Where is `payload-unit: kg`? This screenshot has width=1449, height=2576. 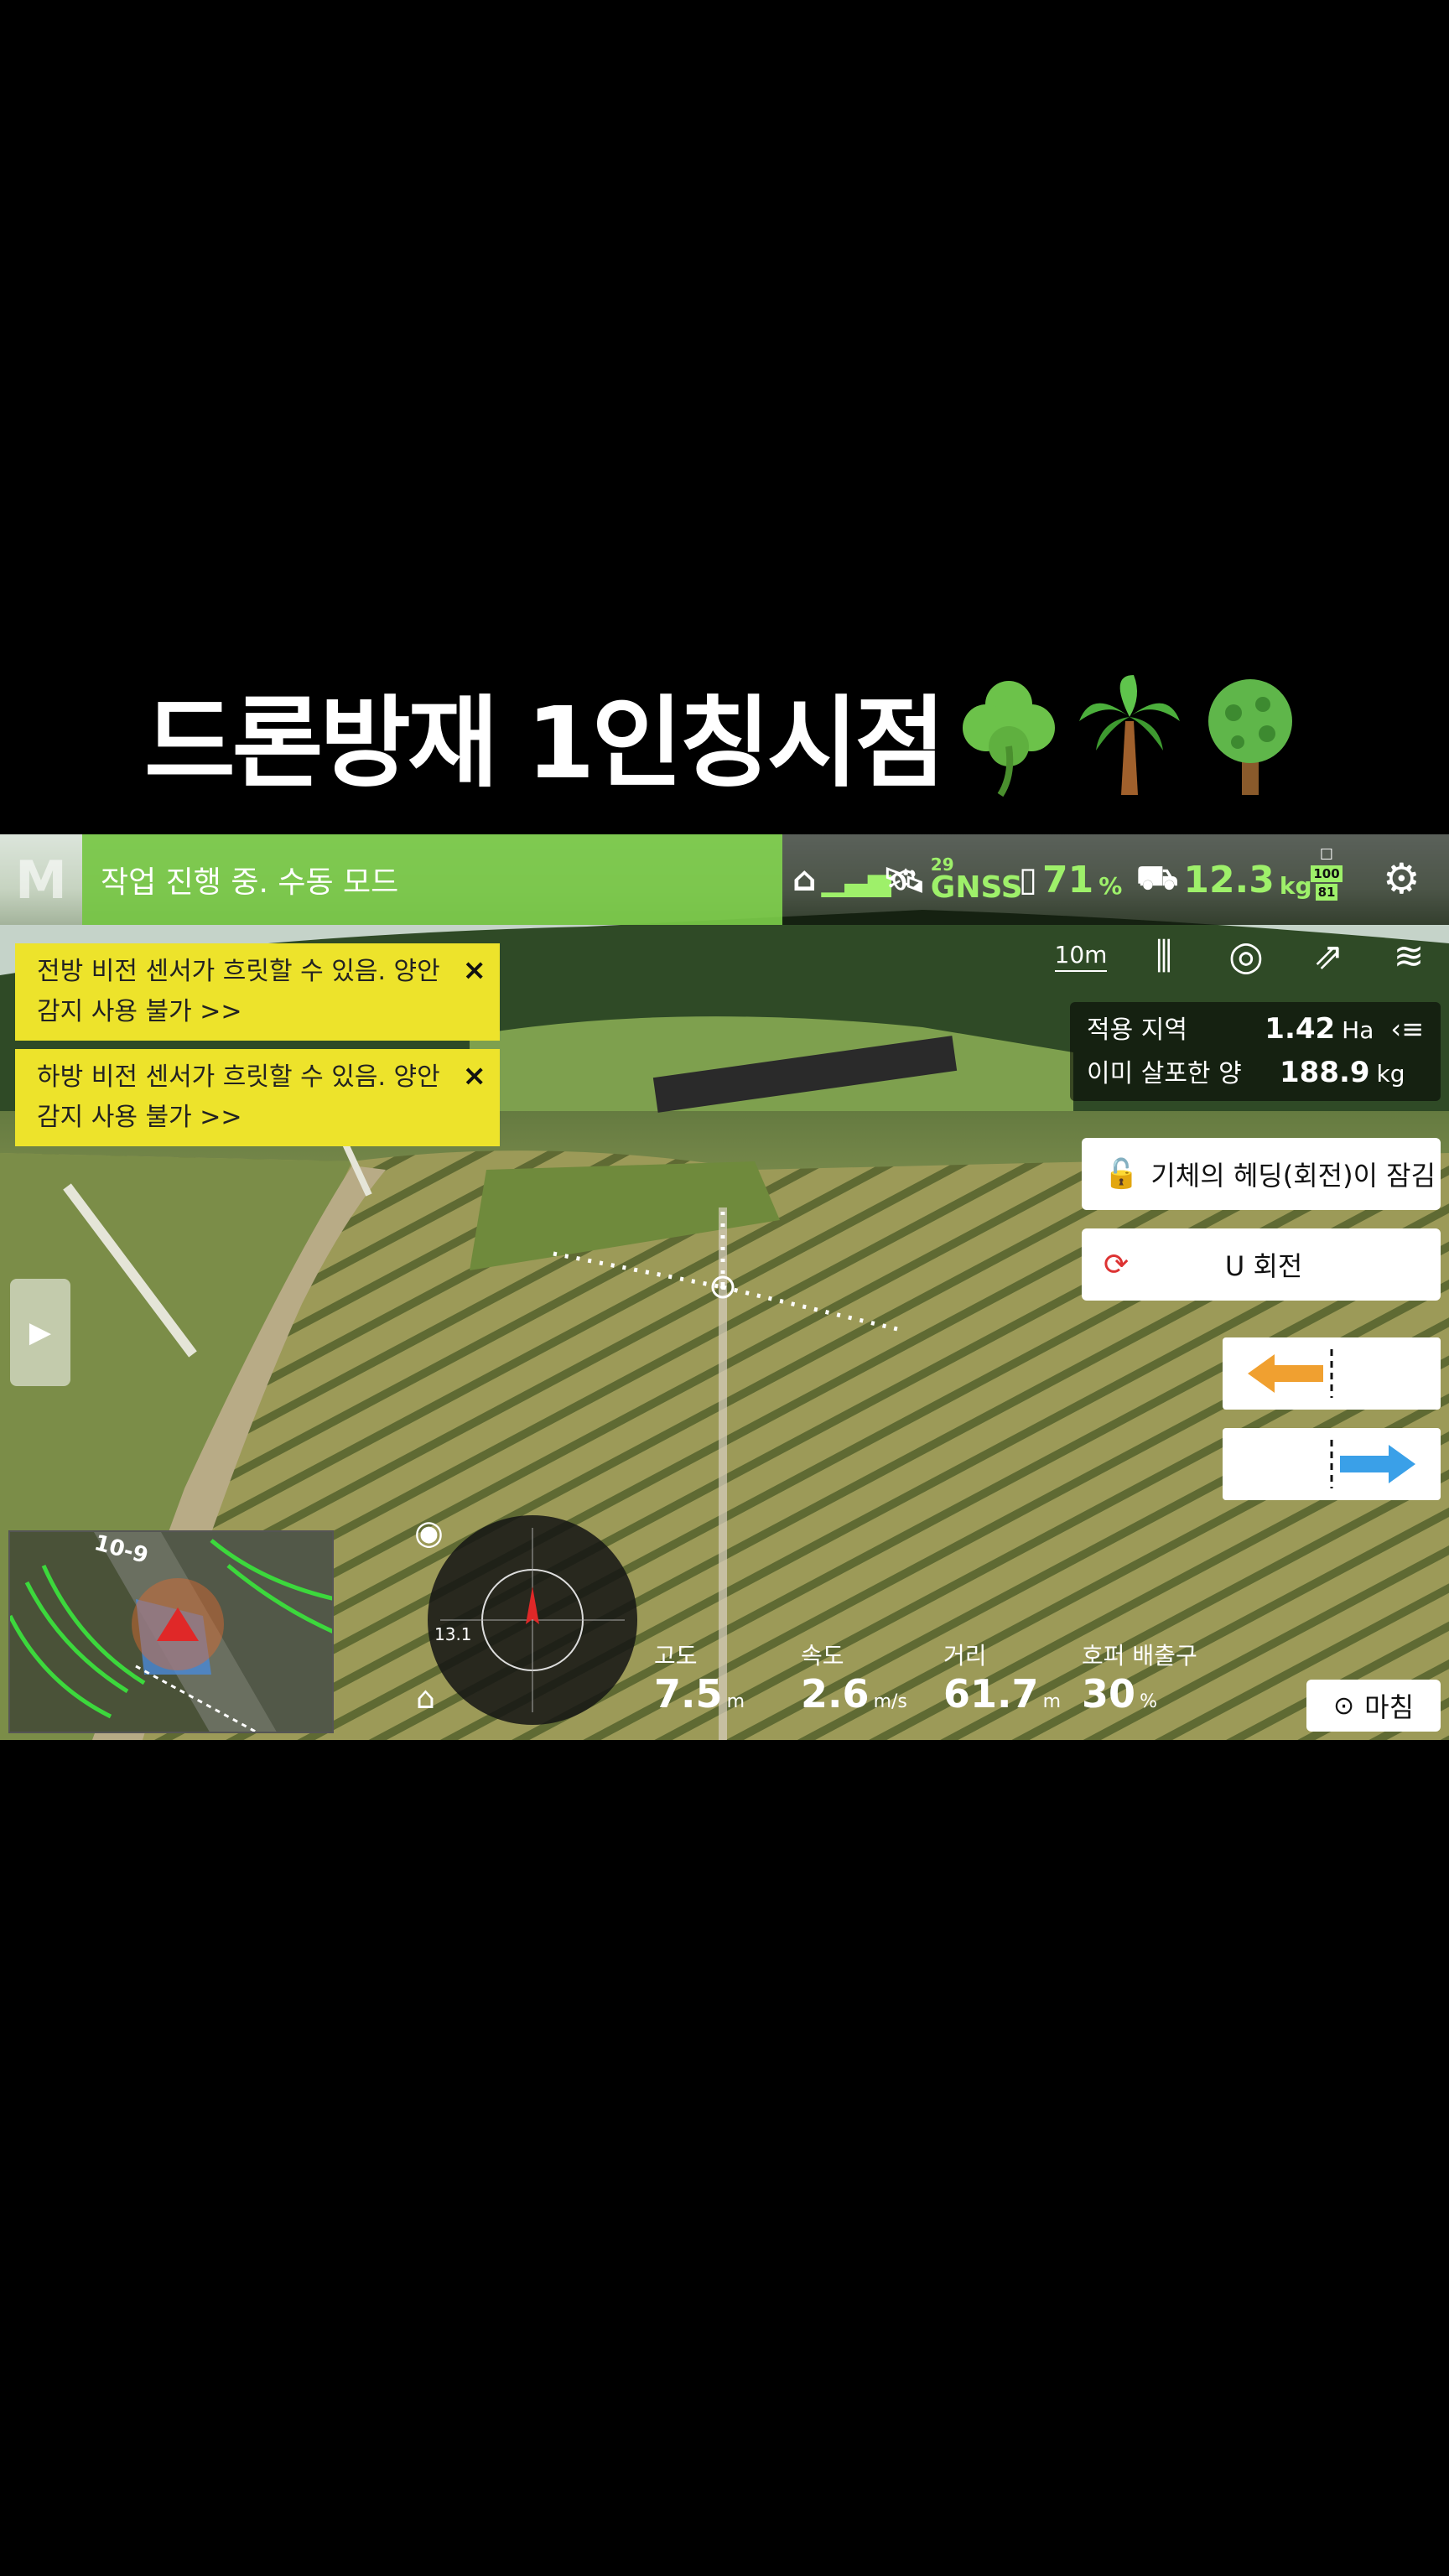 payload-unit: kg is located at coordinates (1295, 885).